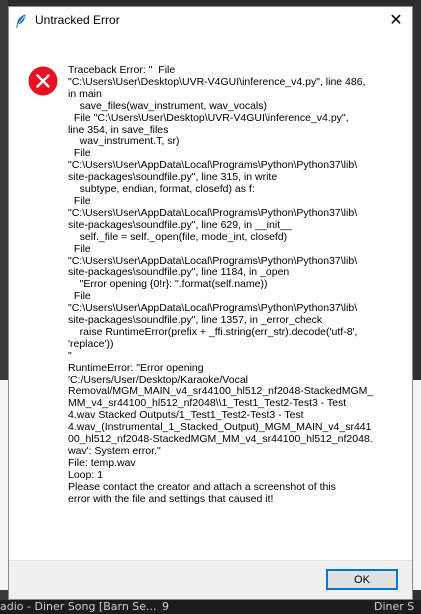 The width and height of the screenshot is (421, 614). What do you see at coordinates (394, 606) in the screenshot?
I see `background-track-title-2: Diner S` at bounding box center [394, 606].